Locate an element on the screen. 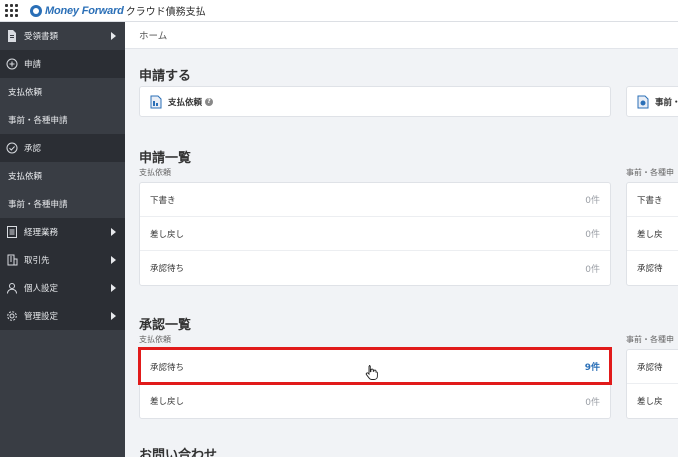  apply-payment-request-label: 支払依頼 is located at coordinates (185, 102).